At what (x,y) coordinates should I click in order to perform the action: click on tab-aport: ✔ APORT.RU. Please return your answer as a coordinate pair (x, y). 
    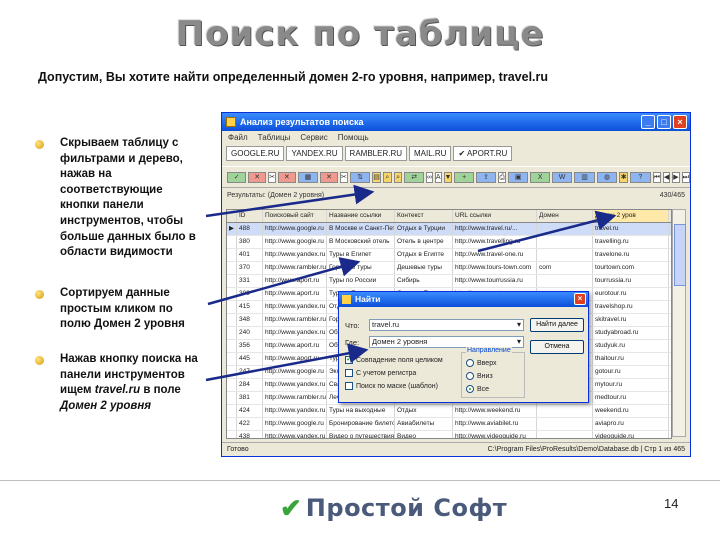
    Looking at the image, I should click on (483, 153).